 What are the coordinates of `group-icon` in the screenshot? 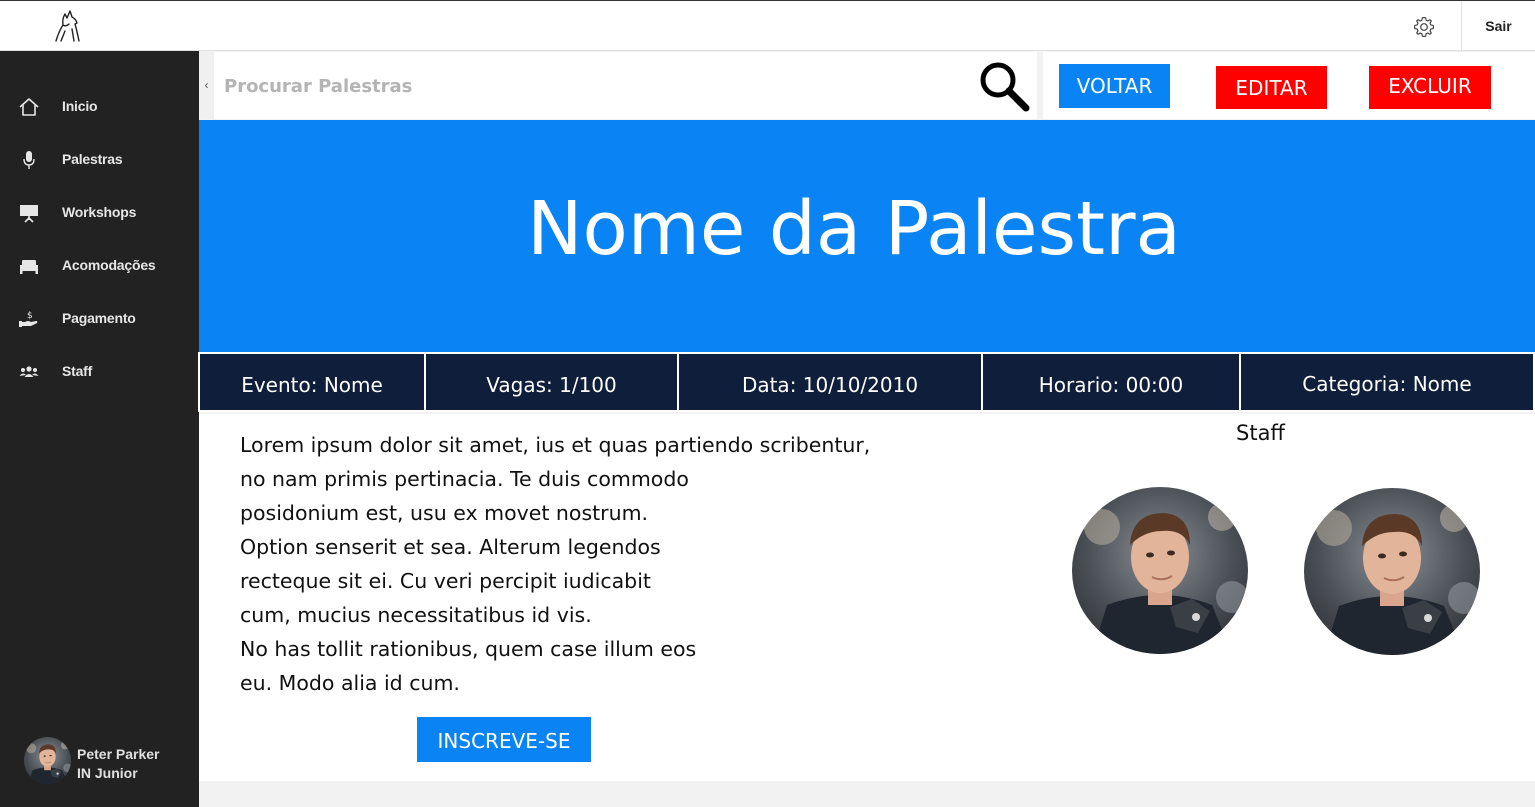 It's located at (29, 371).